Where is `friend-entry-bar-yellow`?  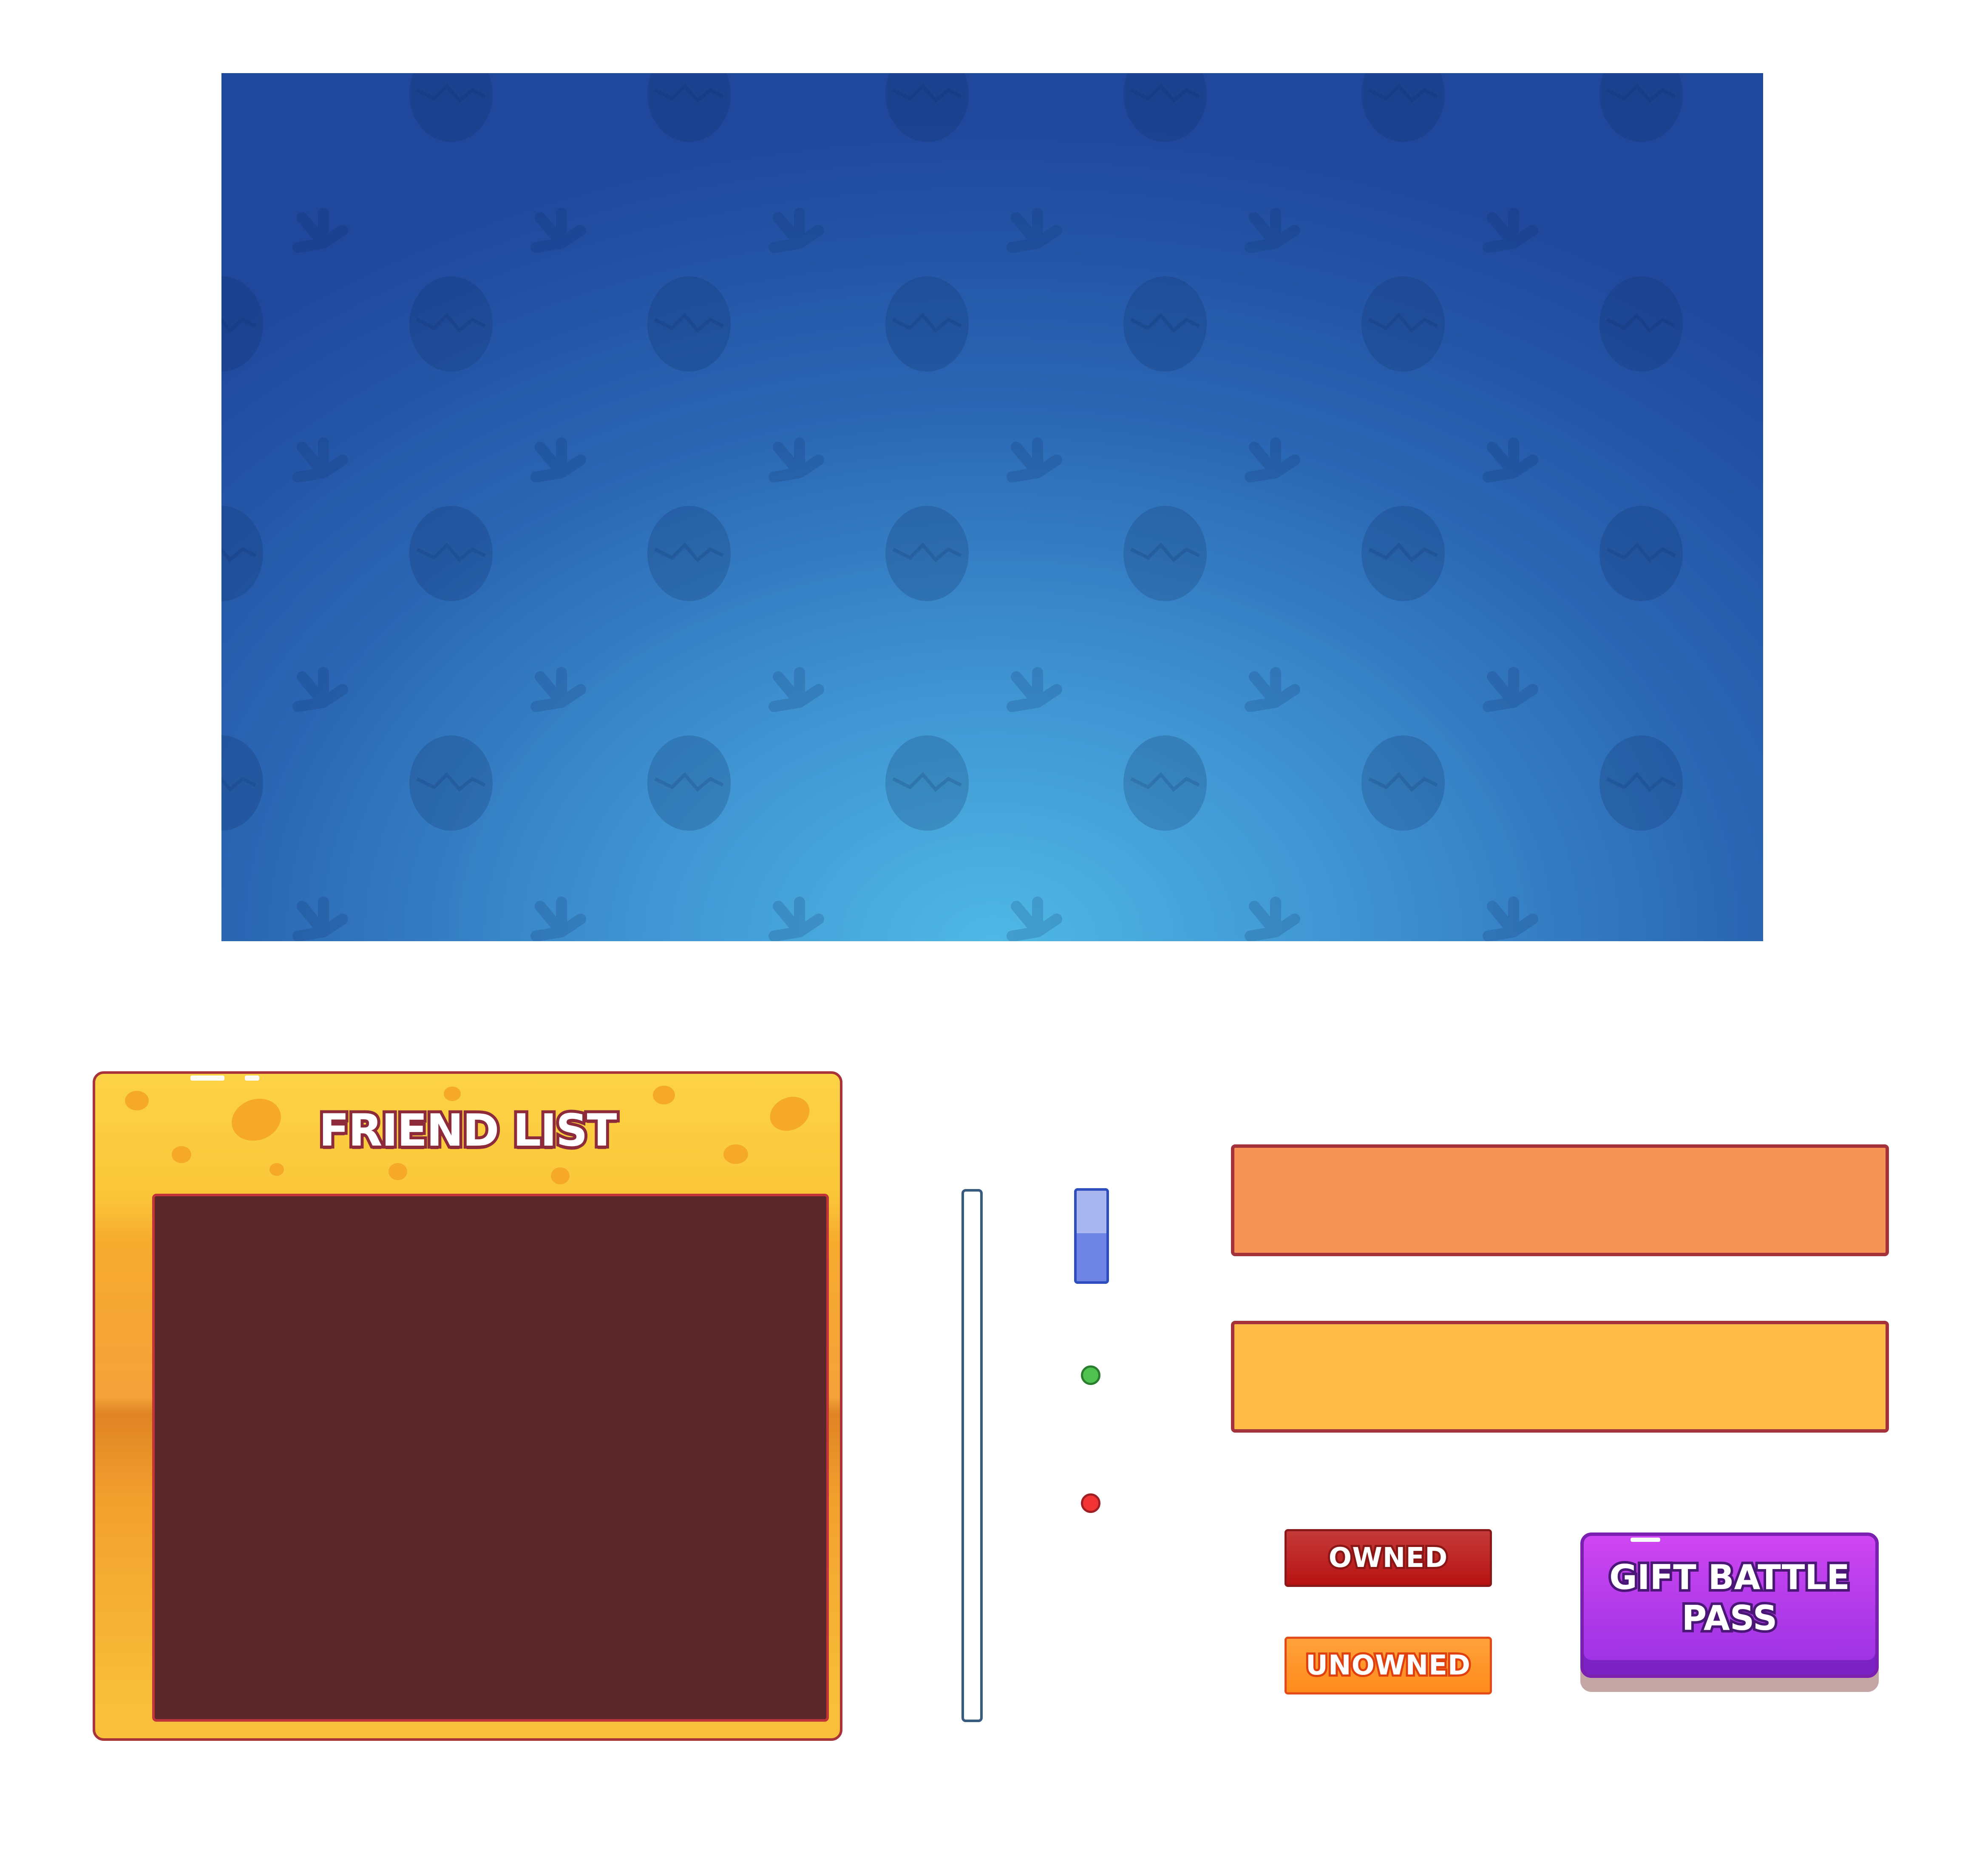 friend-entry-bar-yellow is located at coordinates (1560, 1377).